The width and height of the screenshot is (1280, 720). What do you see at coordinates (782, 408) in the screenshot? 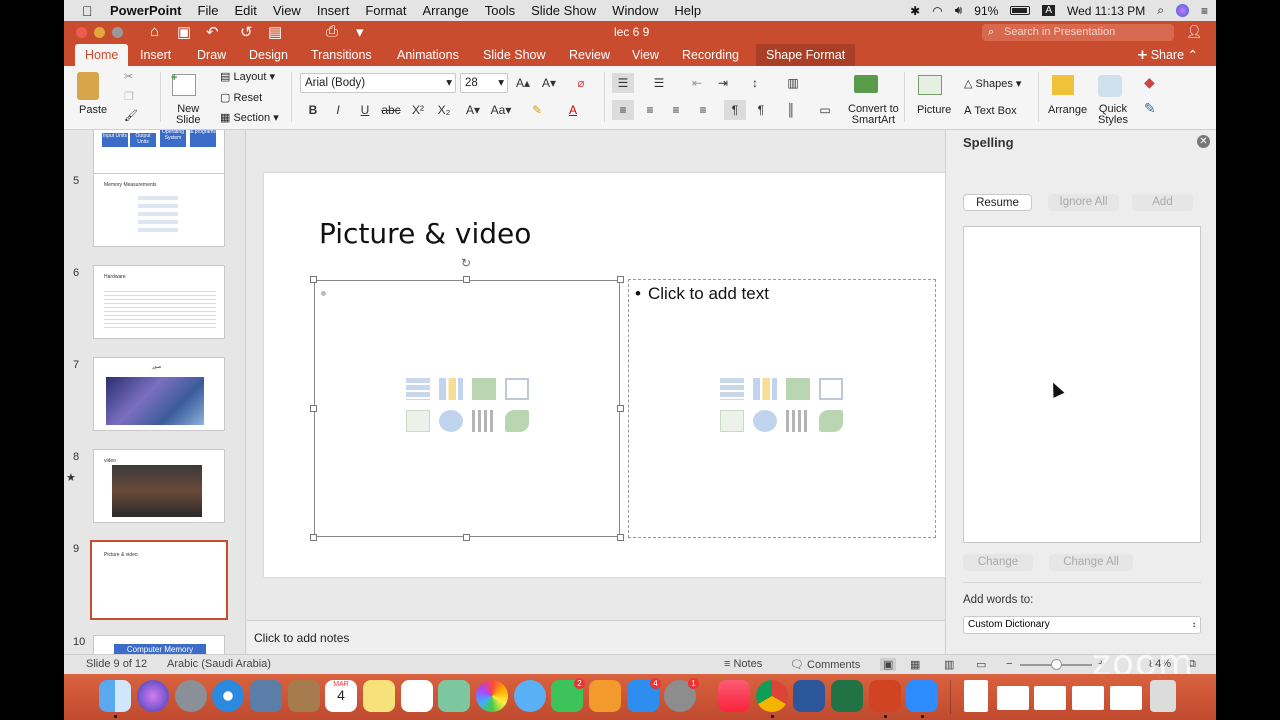
I see `content-placeholder-right: • Click to add text` at bounding box center [782, 408].